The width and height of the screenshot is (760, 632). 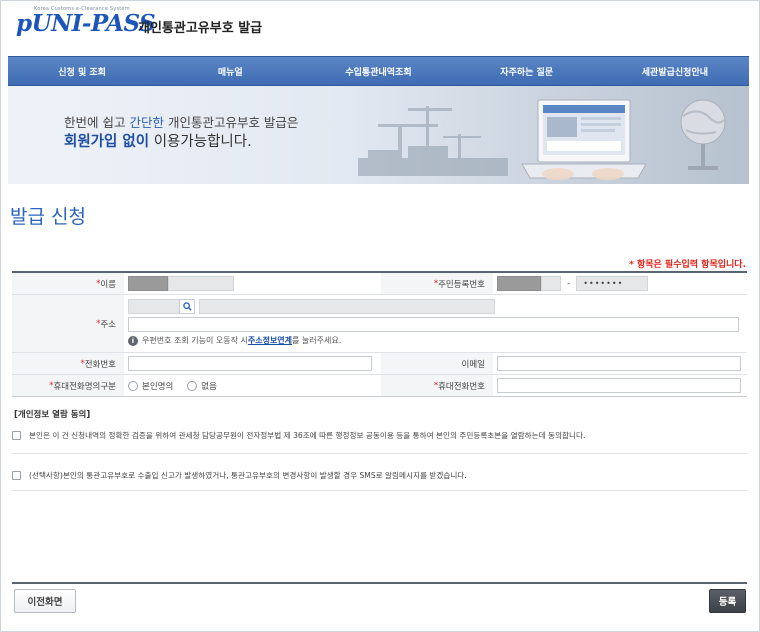 What do you see at coordinates (108, 324) in the screenshot?
I see `address-label-text: 주소` at bounding box center [108, 324].